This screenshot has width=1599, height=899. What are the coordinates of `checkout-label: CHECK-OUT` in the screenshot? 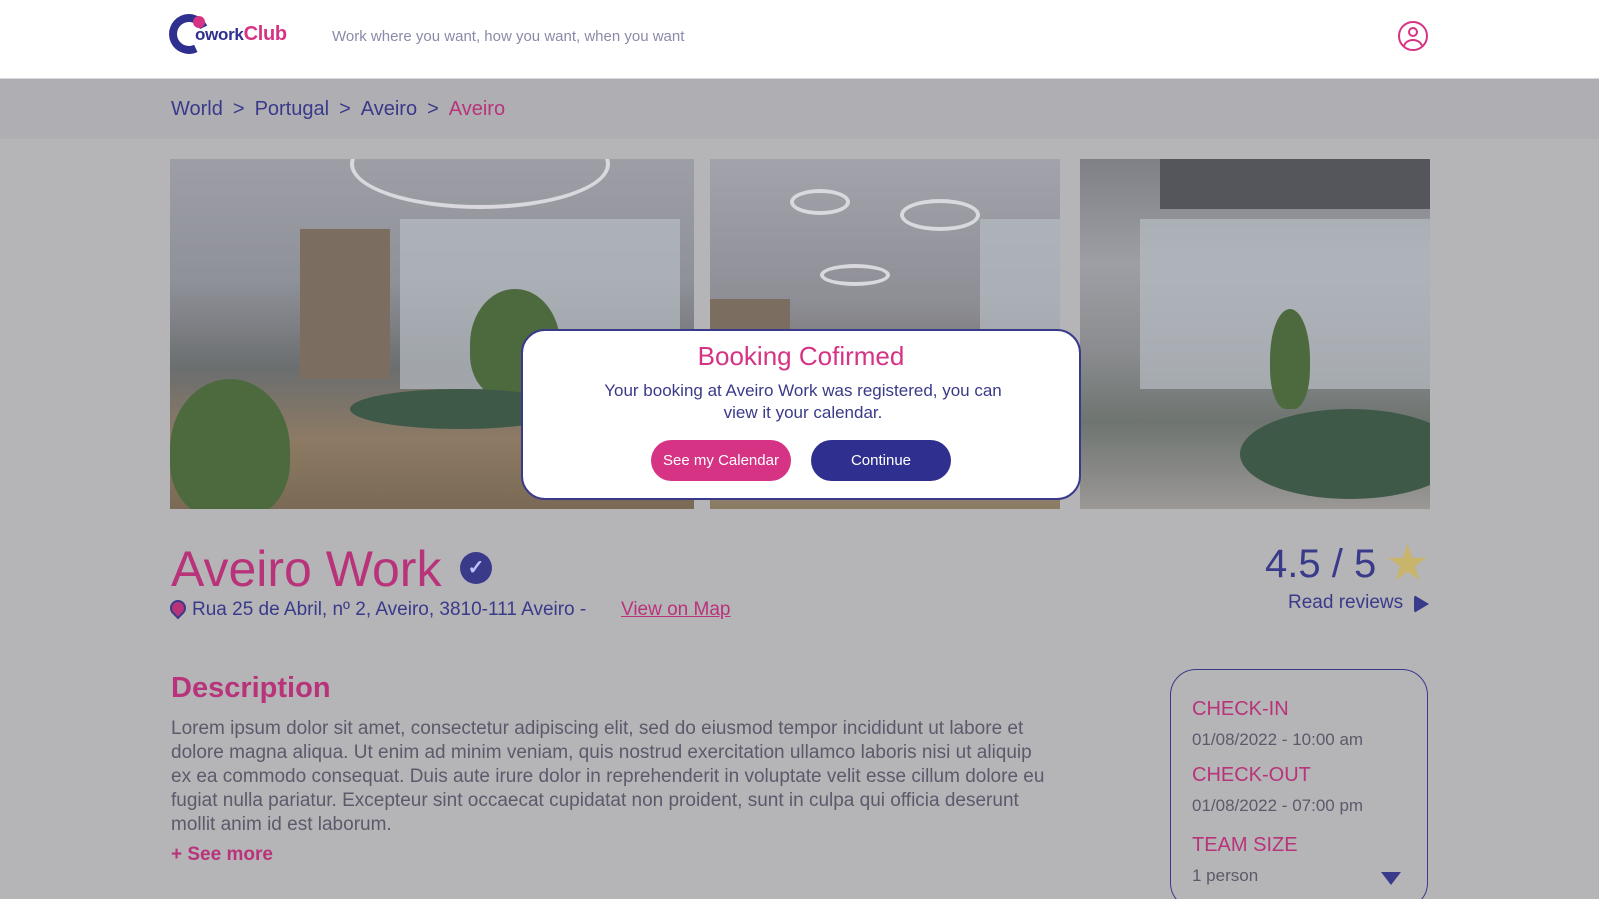 It's located at (1251, 775).